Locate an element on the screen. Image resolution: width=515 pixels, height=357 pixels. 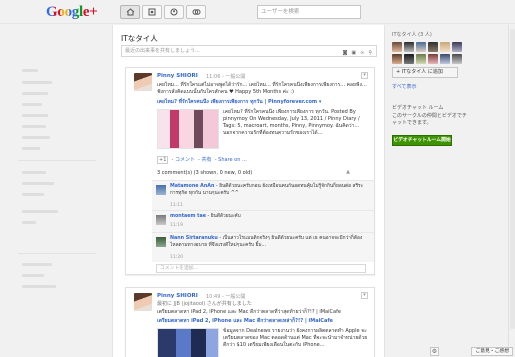
top-bar: Google+ ユーザーを検索 is located at coordinates (257, 12).